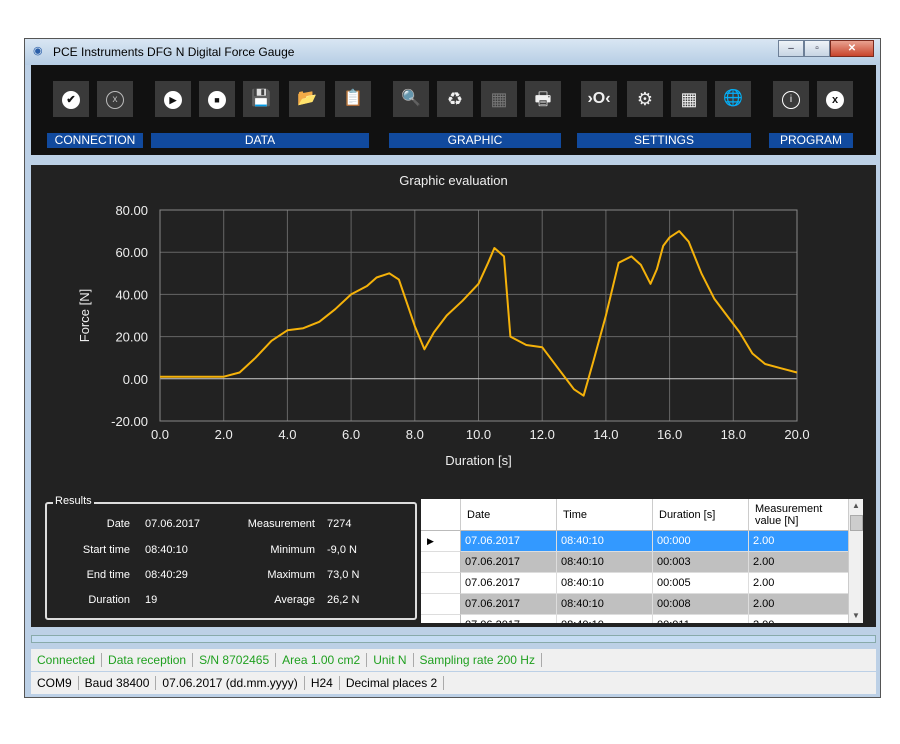 The image size is (900, 744). Describe the element at coordinates (852, 48) in the screenshot. I see `close-button: ✕` at that location.